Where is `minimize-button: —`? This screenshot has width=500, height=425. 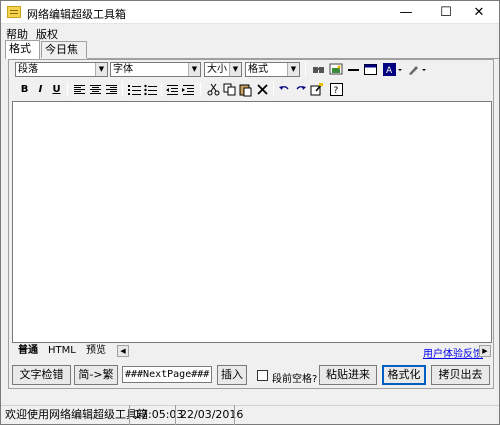 minimize-button: — is located at coordinates (406, 12).